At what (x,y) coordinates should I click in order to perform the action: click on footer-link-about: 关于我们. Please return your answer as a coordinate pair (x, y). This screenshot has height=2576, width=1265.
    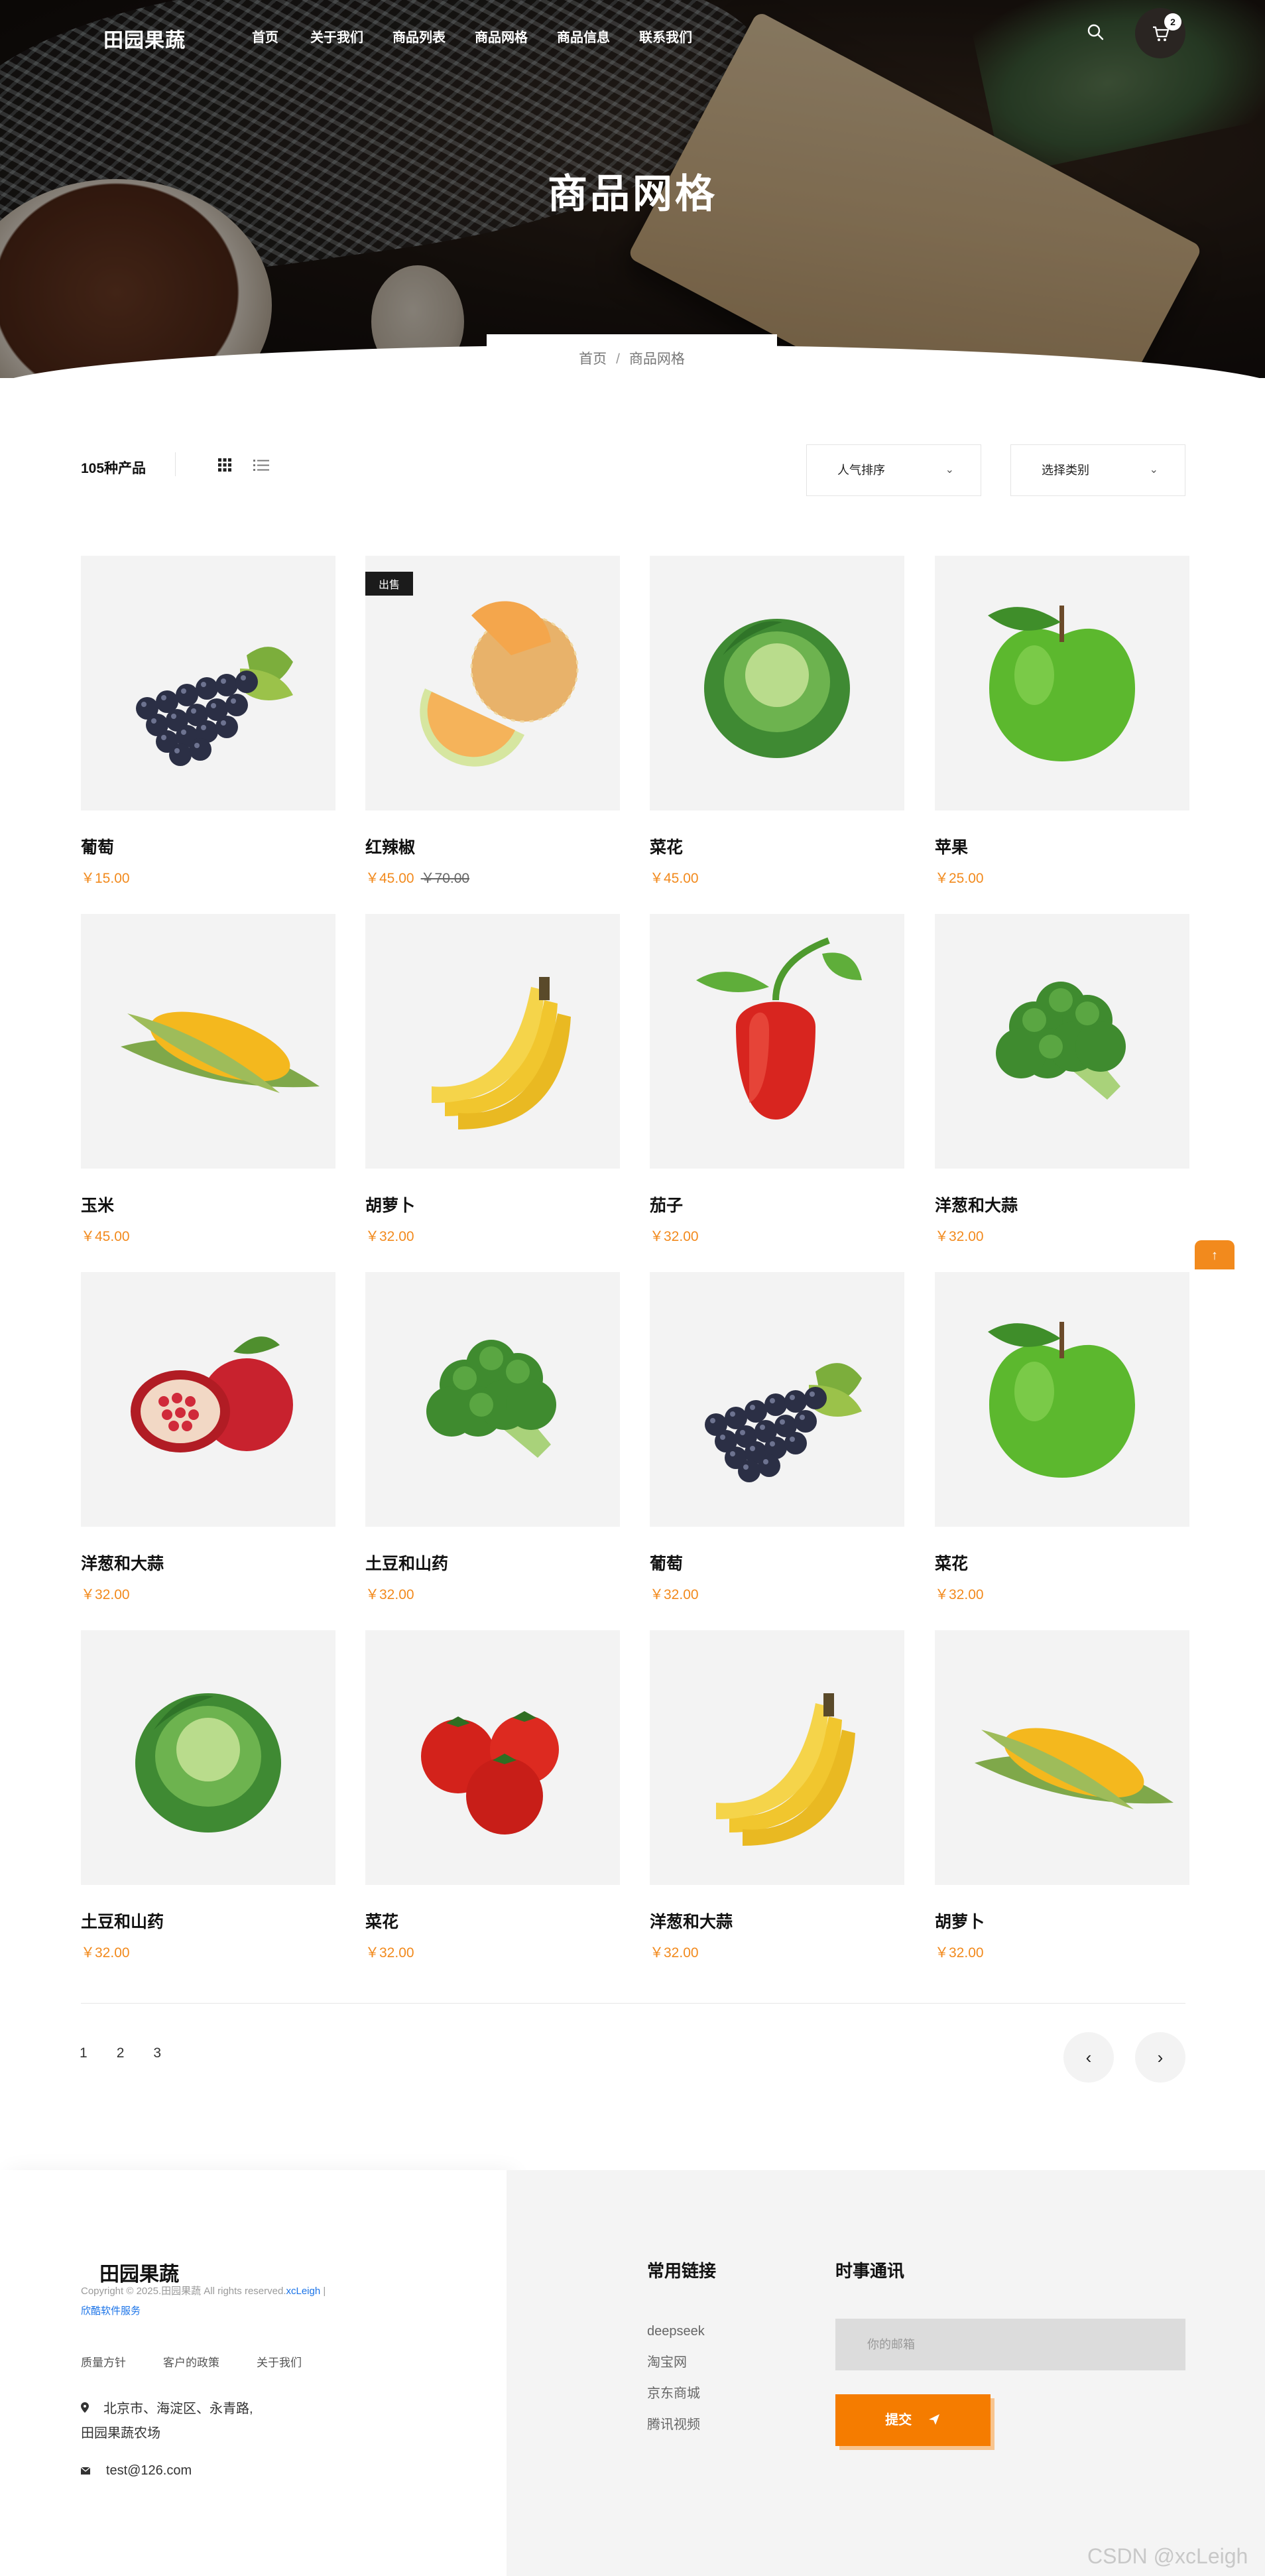
    Looking at the image, I should click on (279, 2362).